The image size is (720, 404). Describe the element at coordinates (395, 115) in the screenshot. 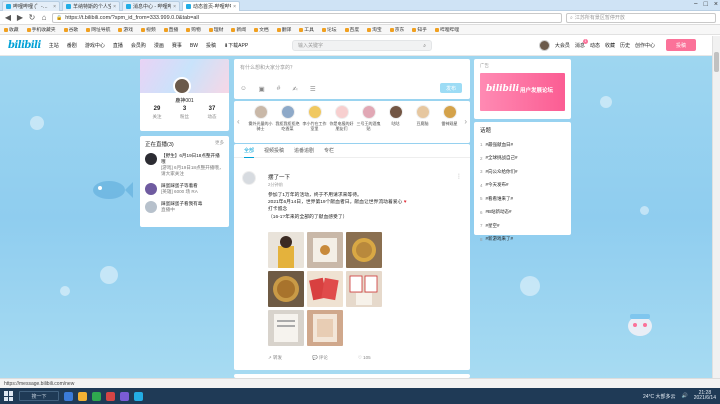

I see `up-item: 咕咕` at that location.